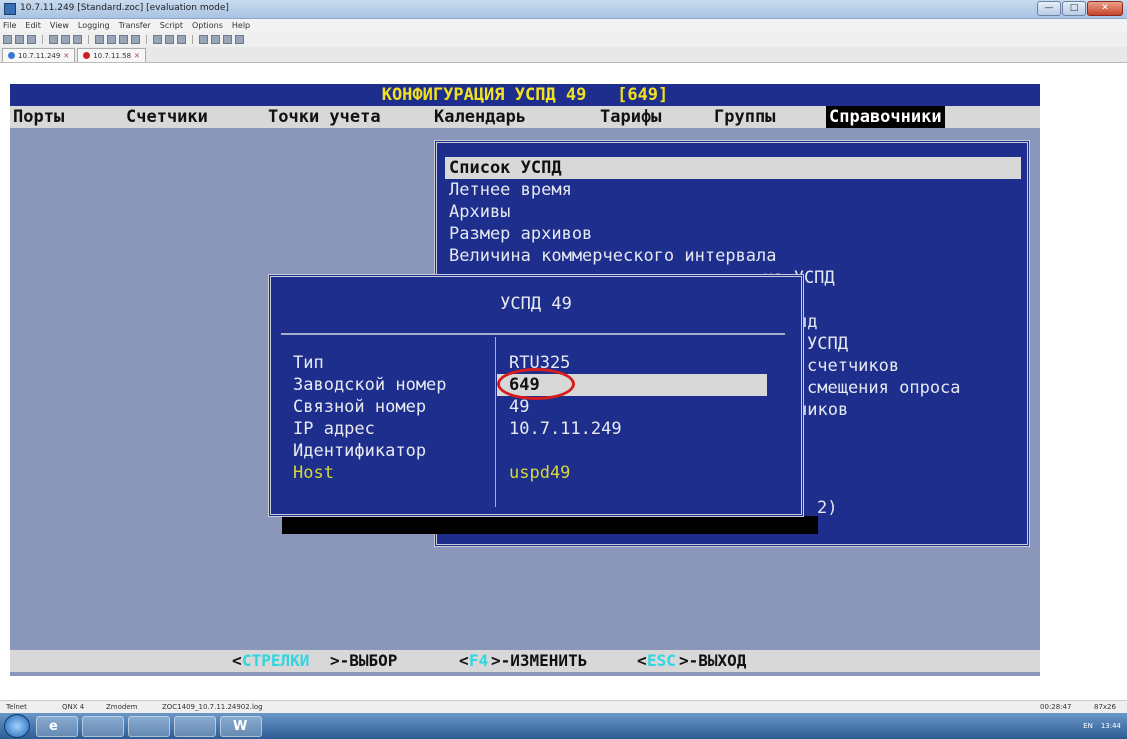  I want to click on toolbar-help-icon, so click(239, 39).